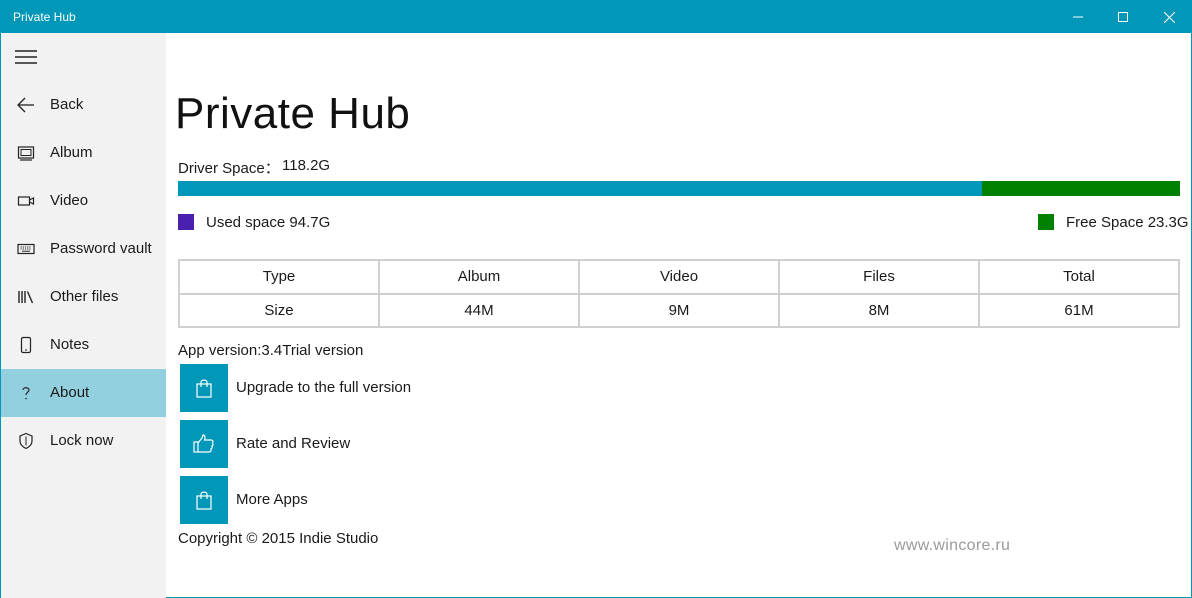 The image size is (1192, 598). Describe the element at coordinates (26, 201) in the screenshot. I see `video-camera-icon` at that location.